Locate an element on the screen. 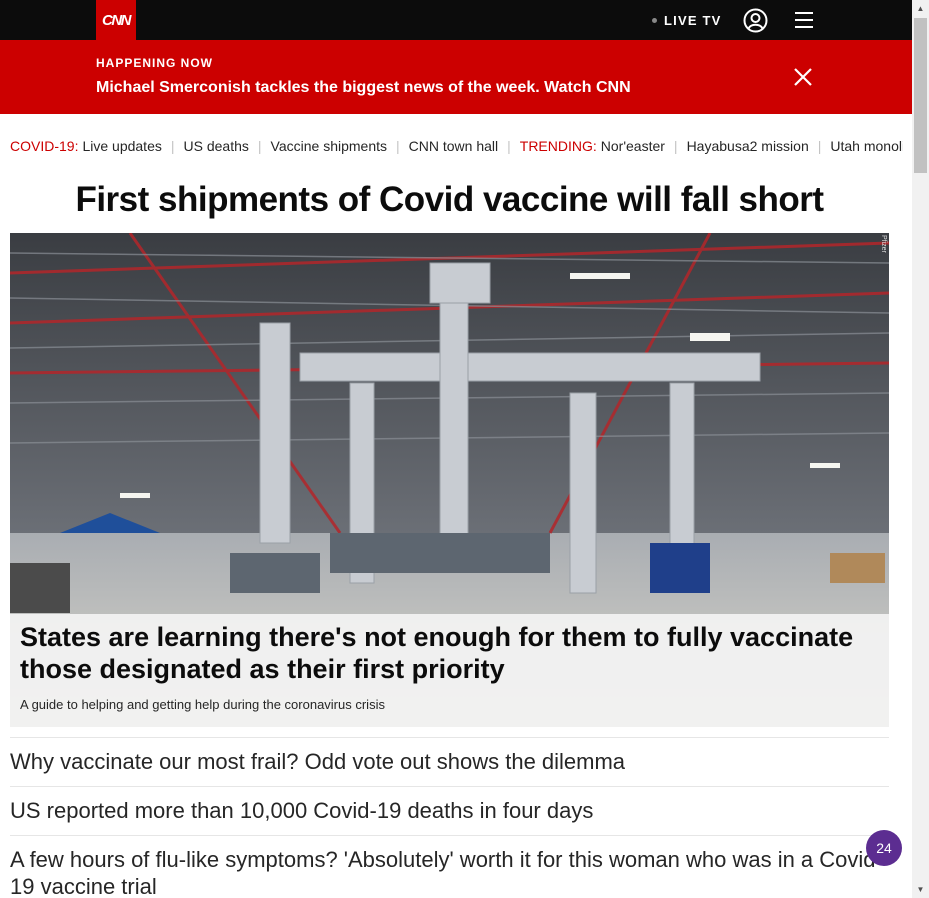 The image size is (929, 898). menu-button is located at coordinates (804, 20).